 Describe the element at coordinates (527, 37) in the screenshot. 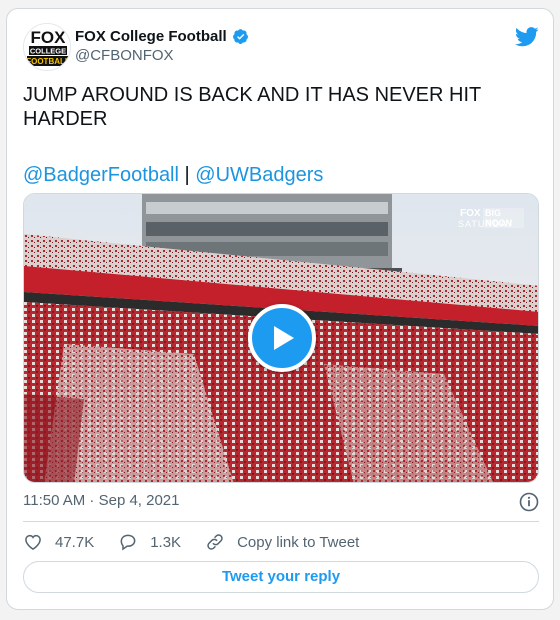

I see `twitter-bird-icon` at that location.